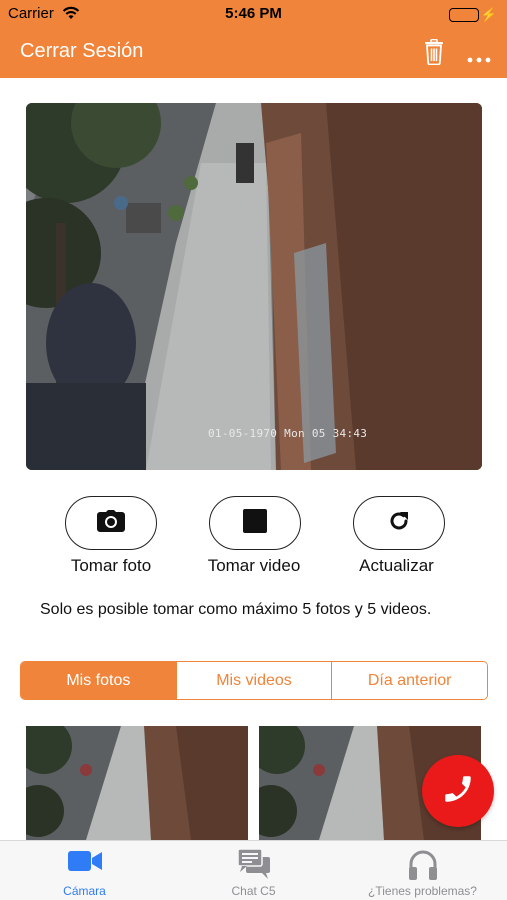 This screenshot has height=900, width=507. I want to click on take-photo-label: Tomar foto, so click(111, 565).